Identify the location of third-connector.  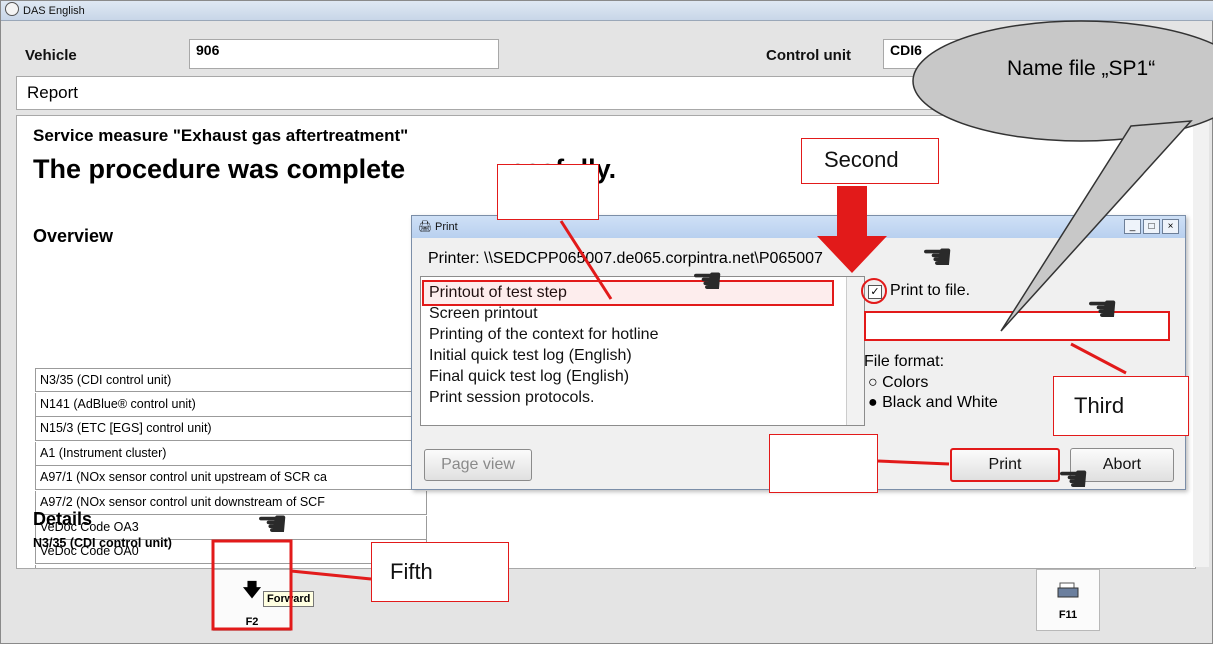
(1098, 358).